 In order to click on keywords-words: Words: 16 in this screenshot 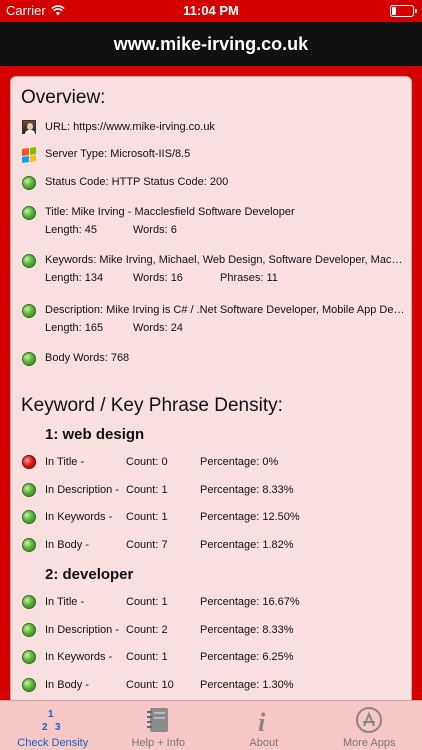, I will do `click(158, 278)`.